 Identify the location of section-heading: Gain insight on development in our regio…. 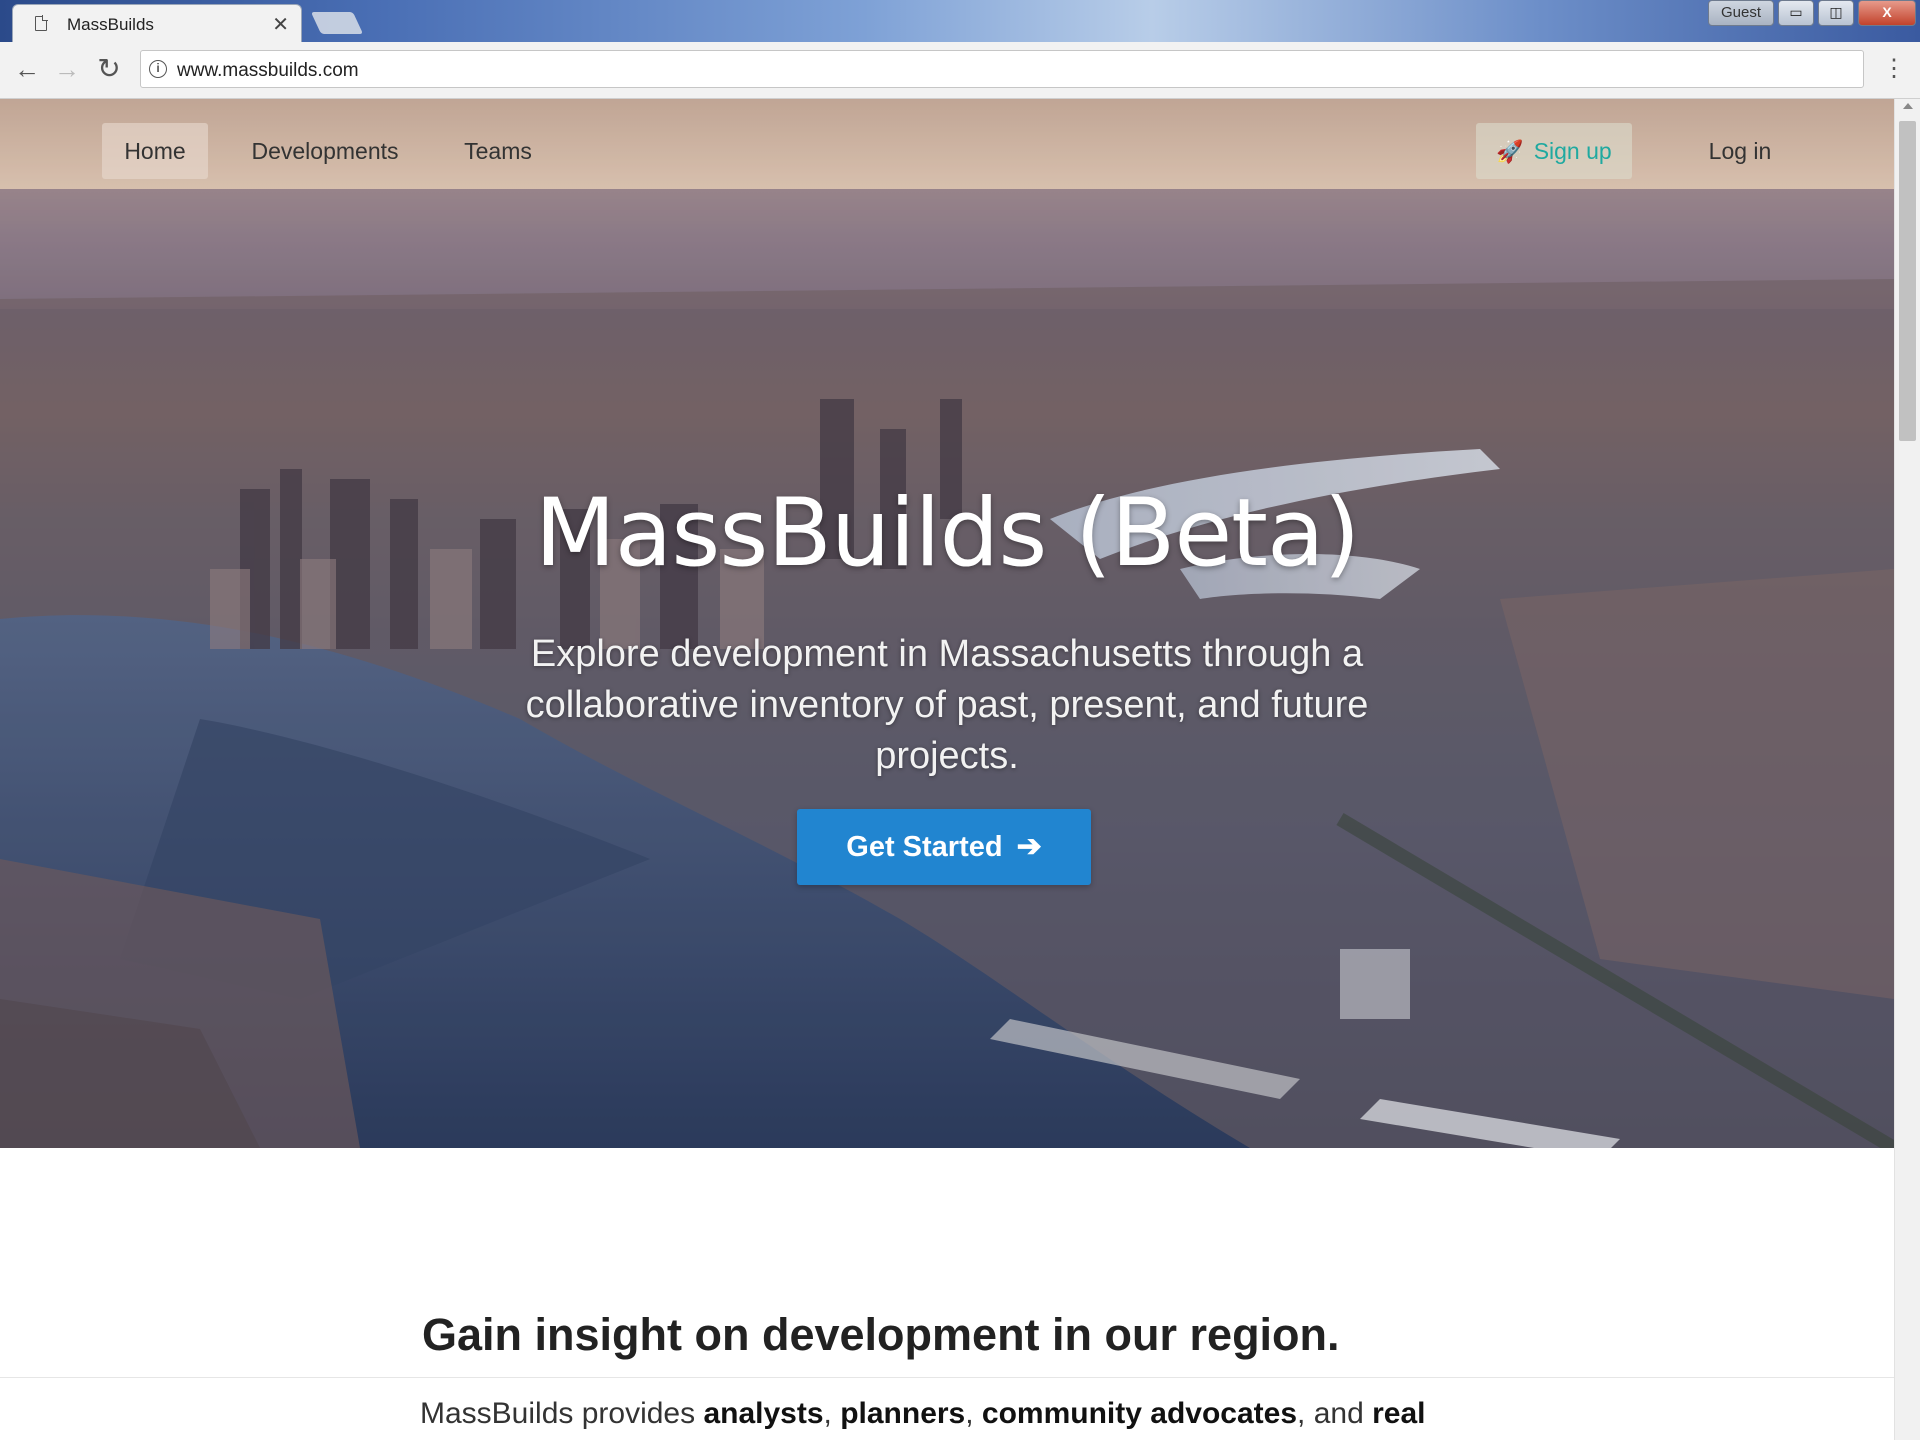
(881, 1334).